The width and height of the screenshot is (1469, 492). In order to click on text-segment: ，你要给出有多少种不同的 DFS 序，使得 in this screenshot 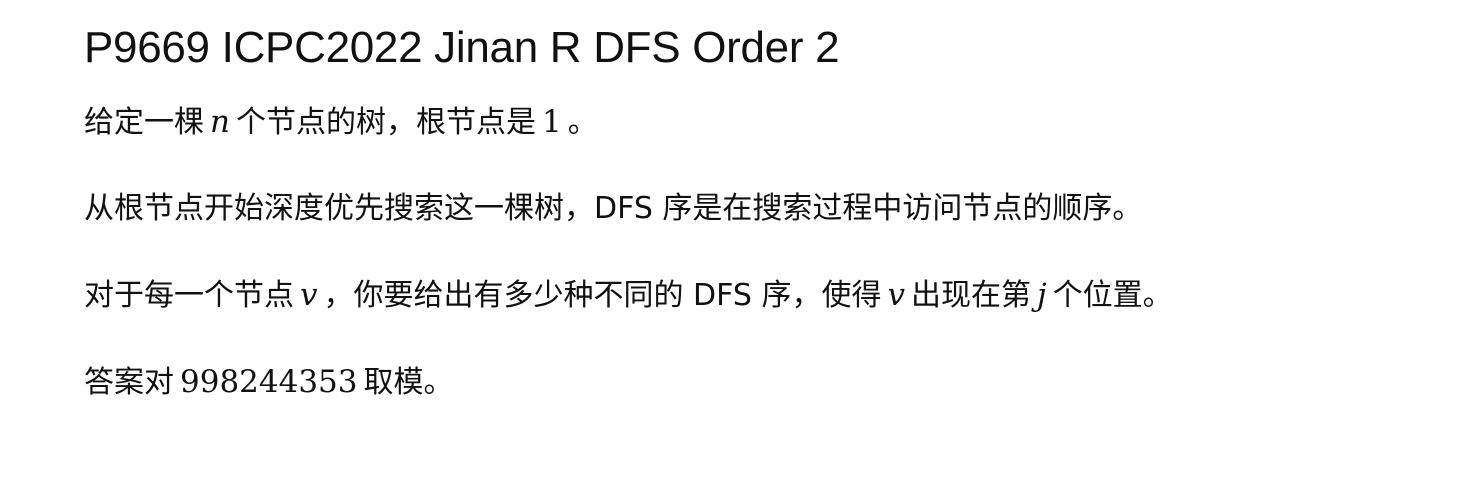, I will do `click(602, 295)`.